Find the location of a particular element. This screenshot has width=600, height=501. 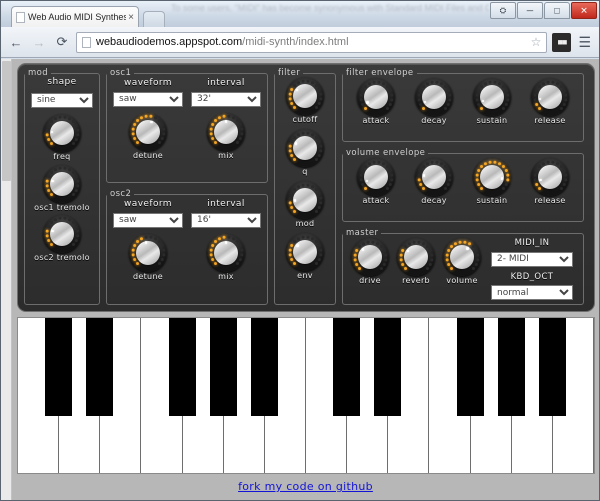

filter-env-knob is located at coordinates (305, 252).